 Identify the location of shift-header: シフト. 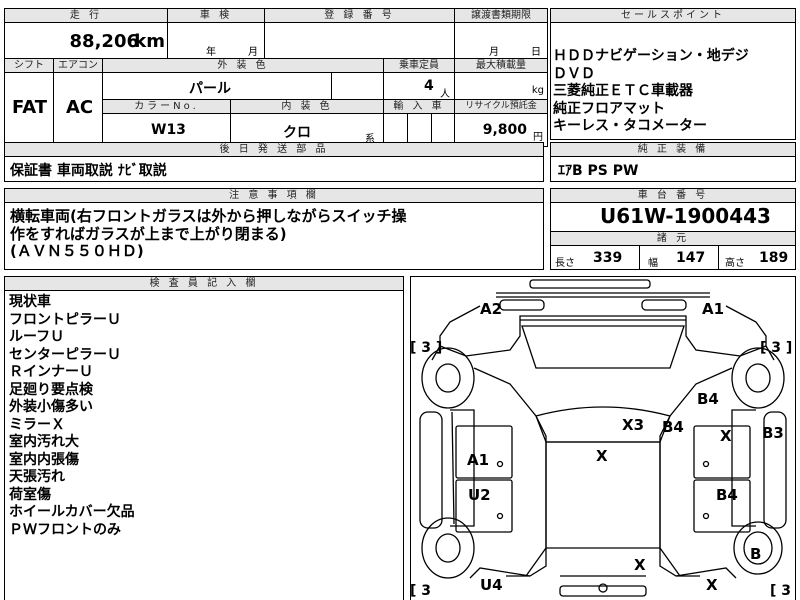
(29, 65).